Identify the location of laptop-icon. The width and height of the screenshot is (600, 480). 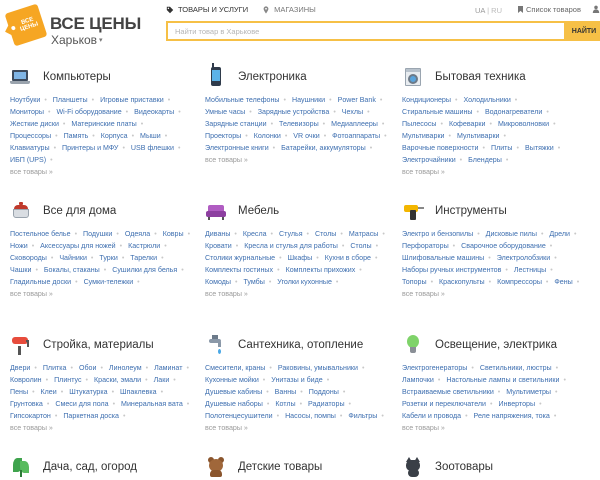
(21, 77).